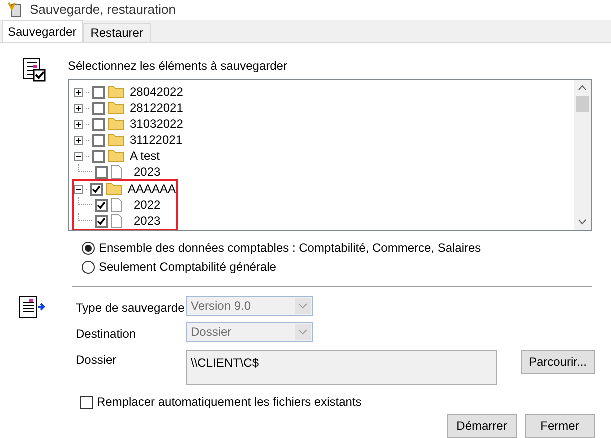 This screenshot has width=611, height=438. Describe the element at coordinates (34, 70) in the screenshot. I see `checklist-icon` at that location.